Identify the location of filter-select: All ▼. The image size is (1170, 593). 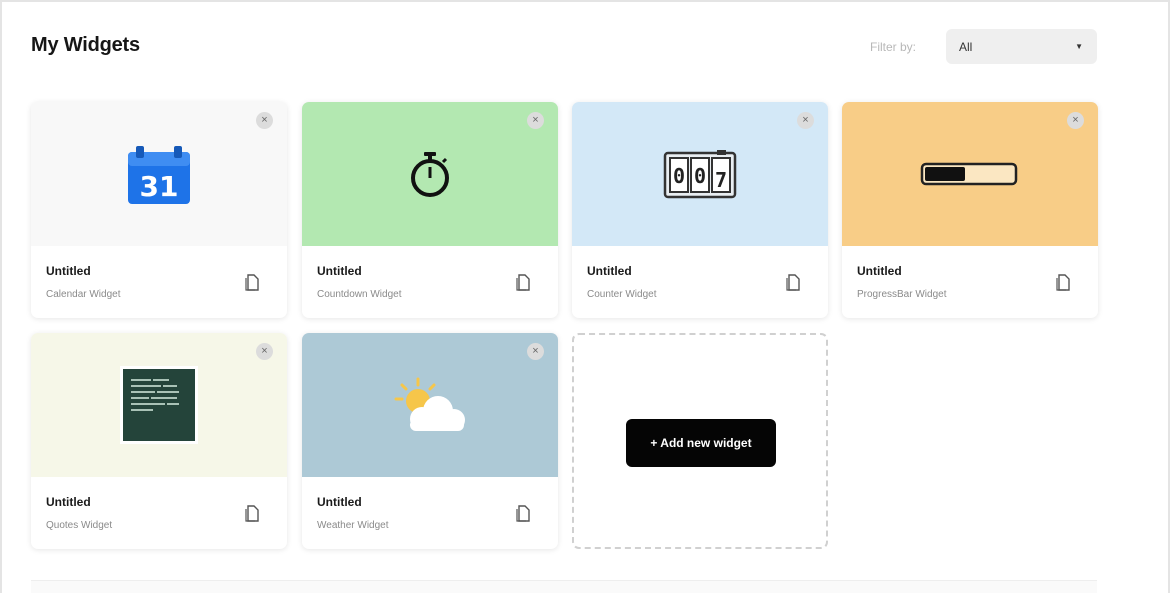
(1021, 46).